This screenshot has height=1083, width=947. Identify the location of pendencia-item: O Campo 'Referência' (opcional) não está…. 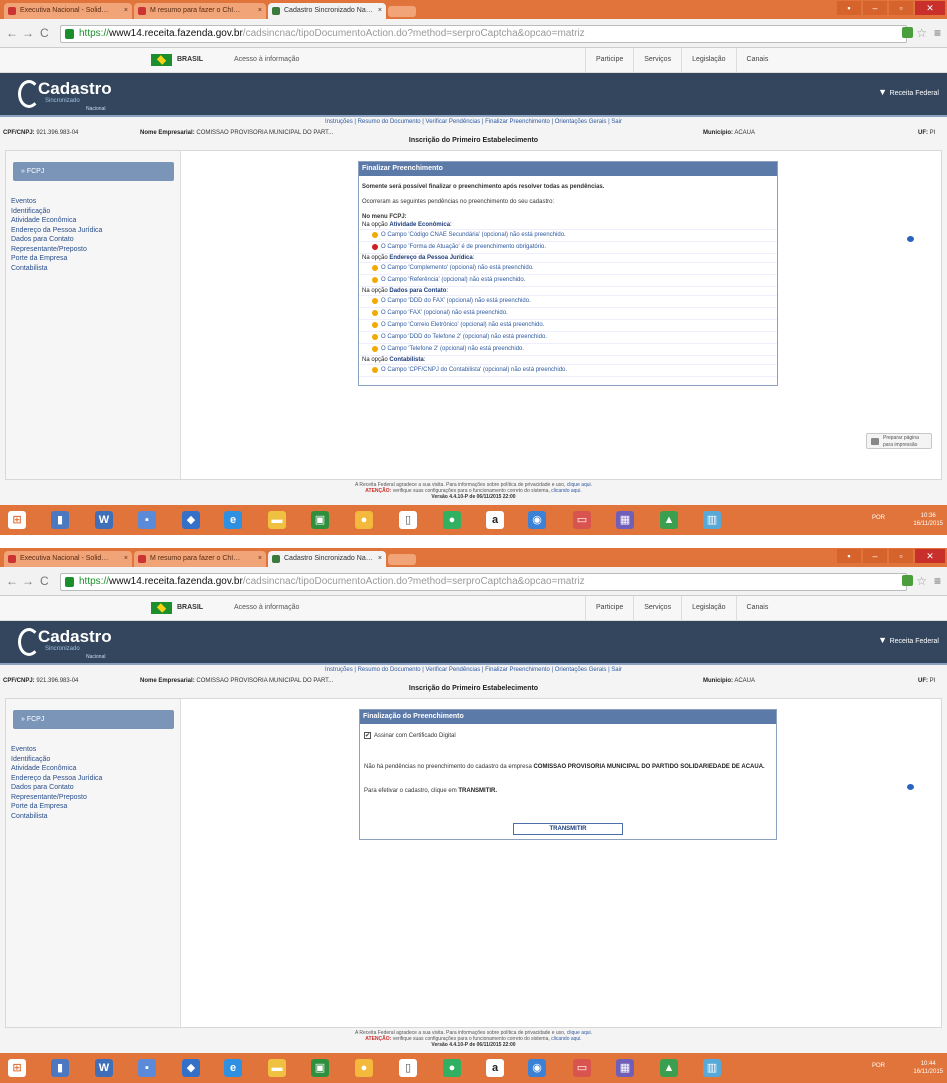
(568, 281).